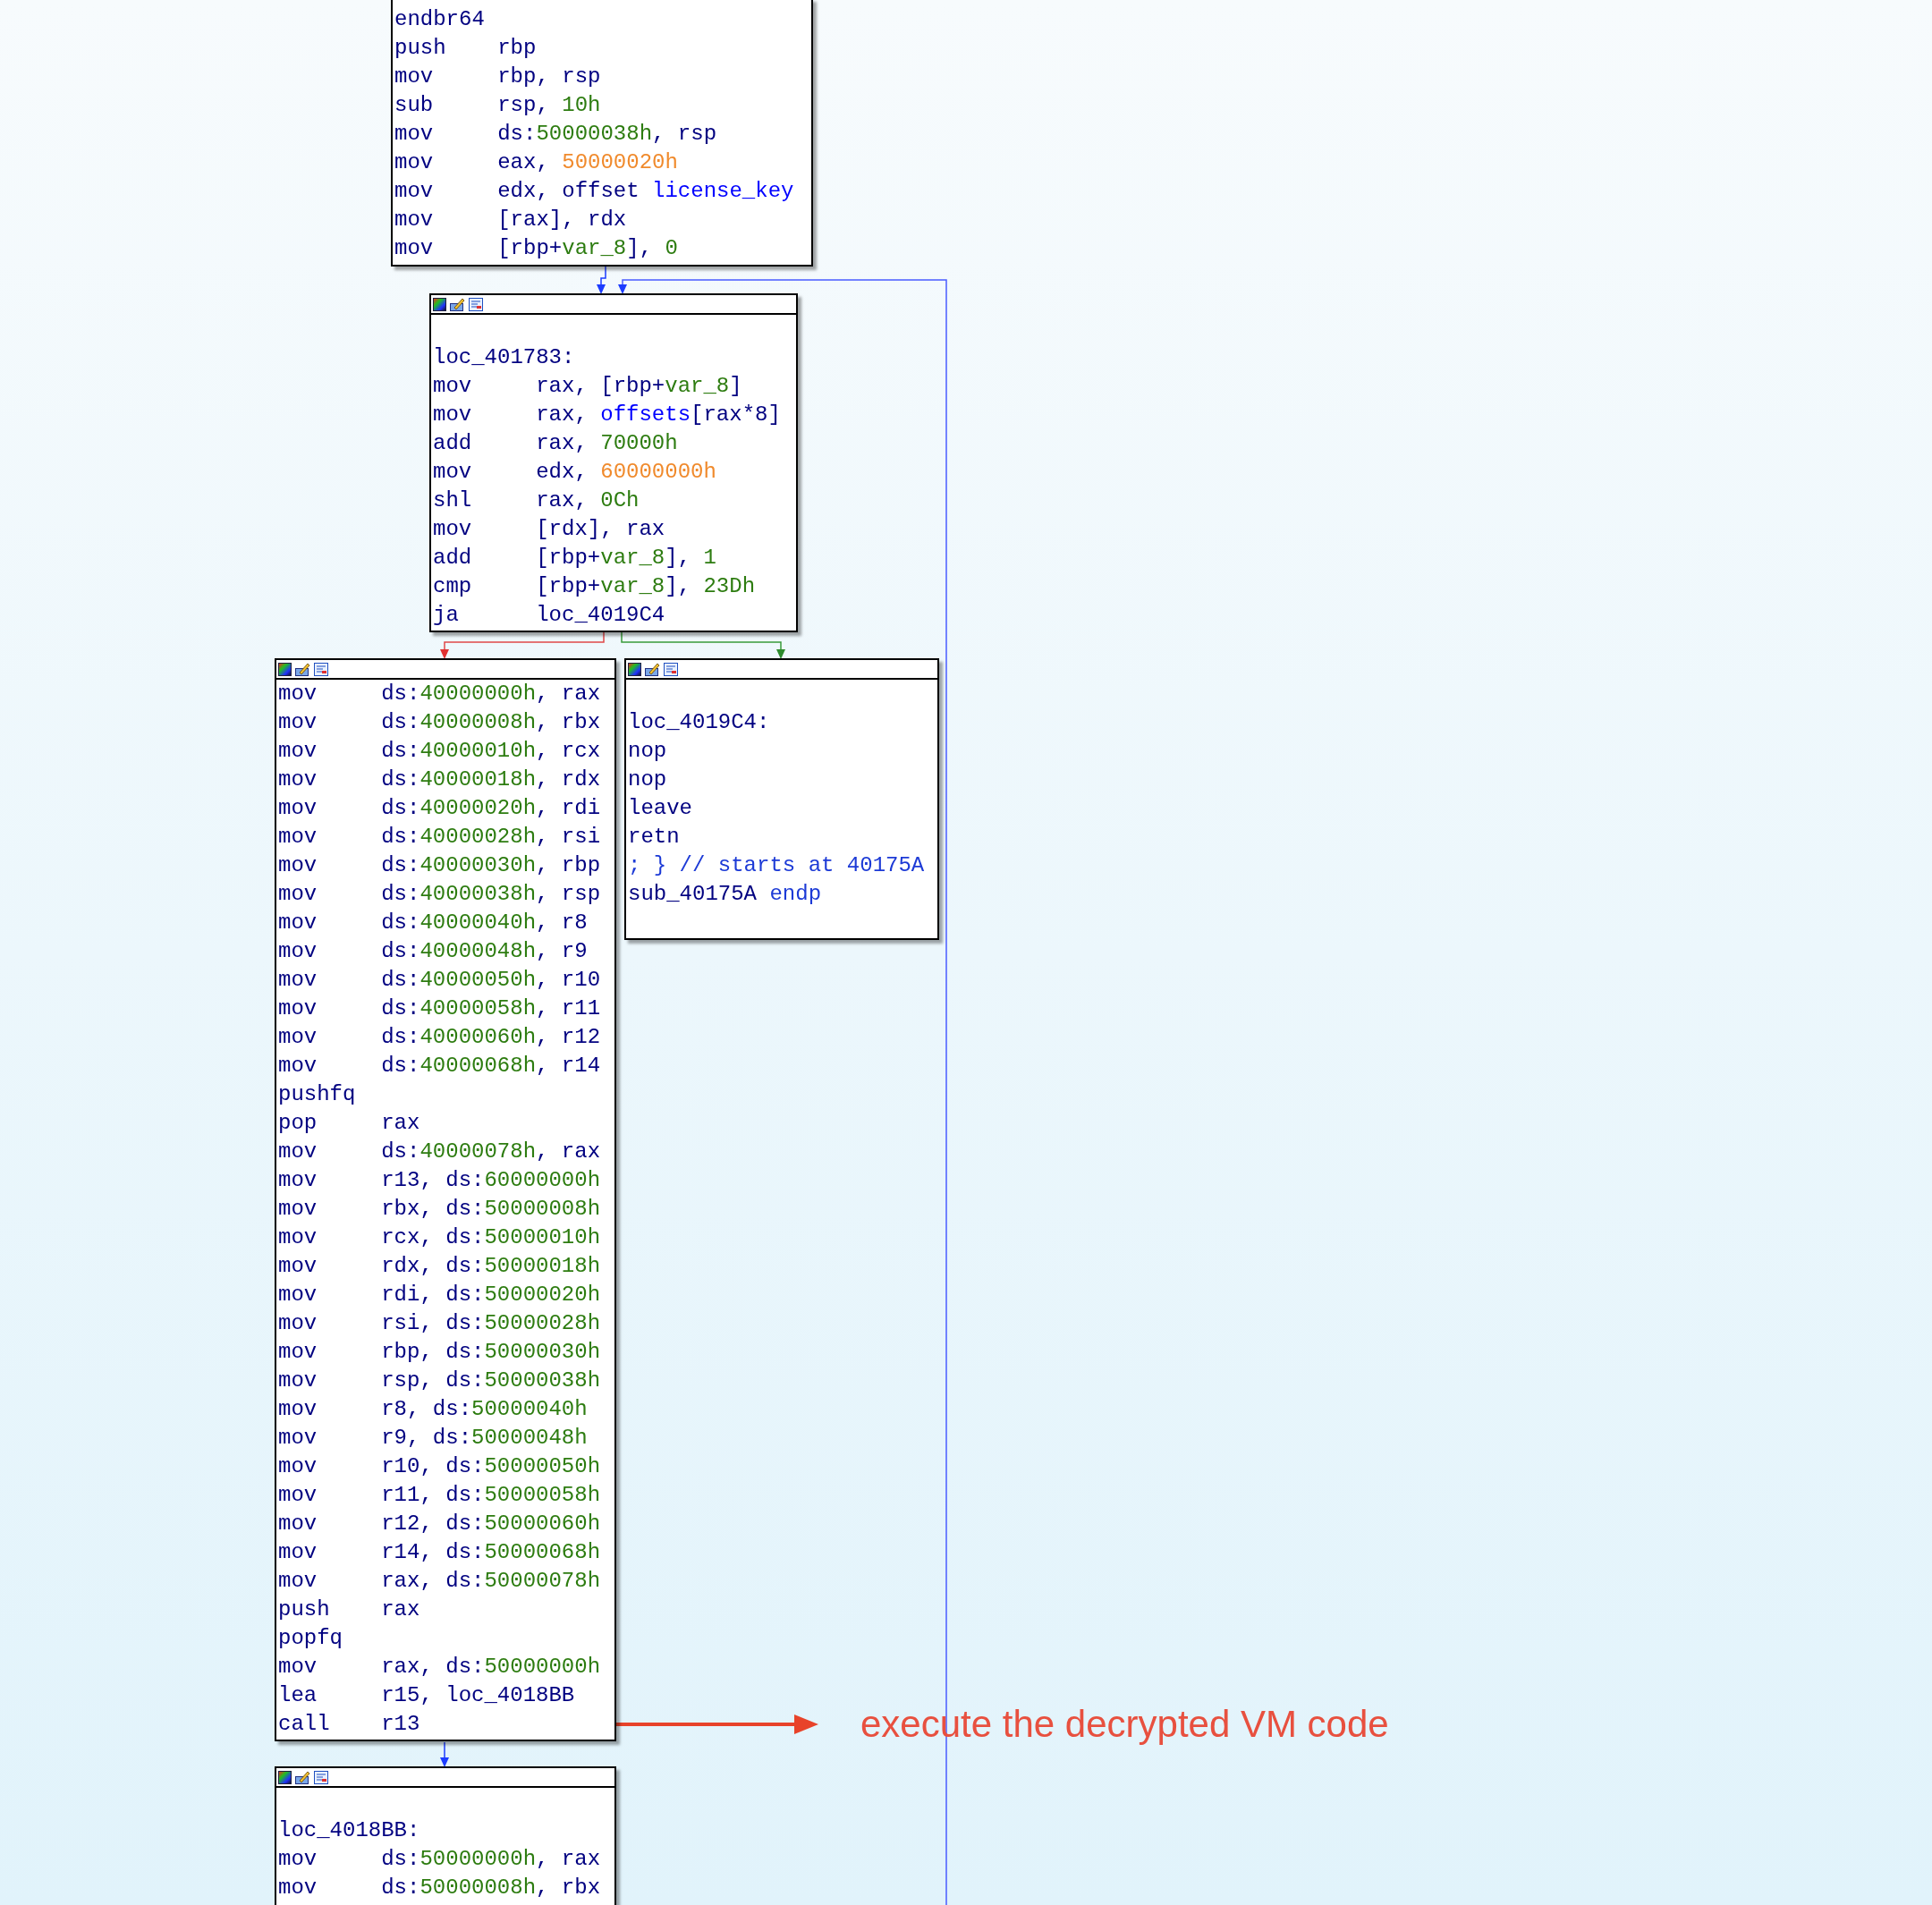  I want to click on code-line: add [rbp+var_8], 1, so click(575, 558).